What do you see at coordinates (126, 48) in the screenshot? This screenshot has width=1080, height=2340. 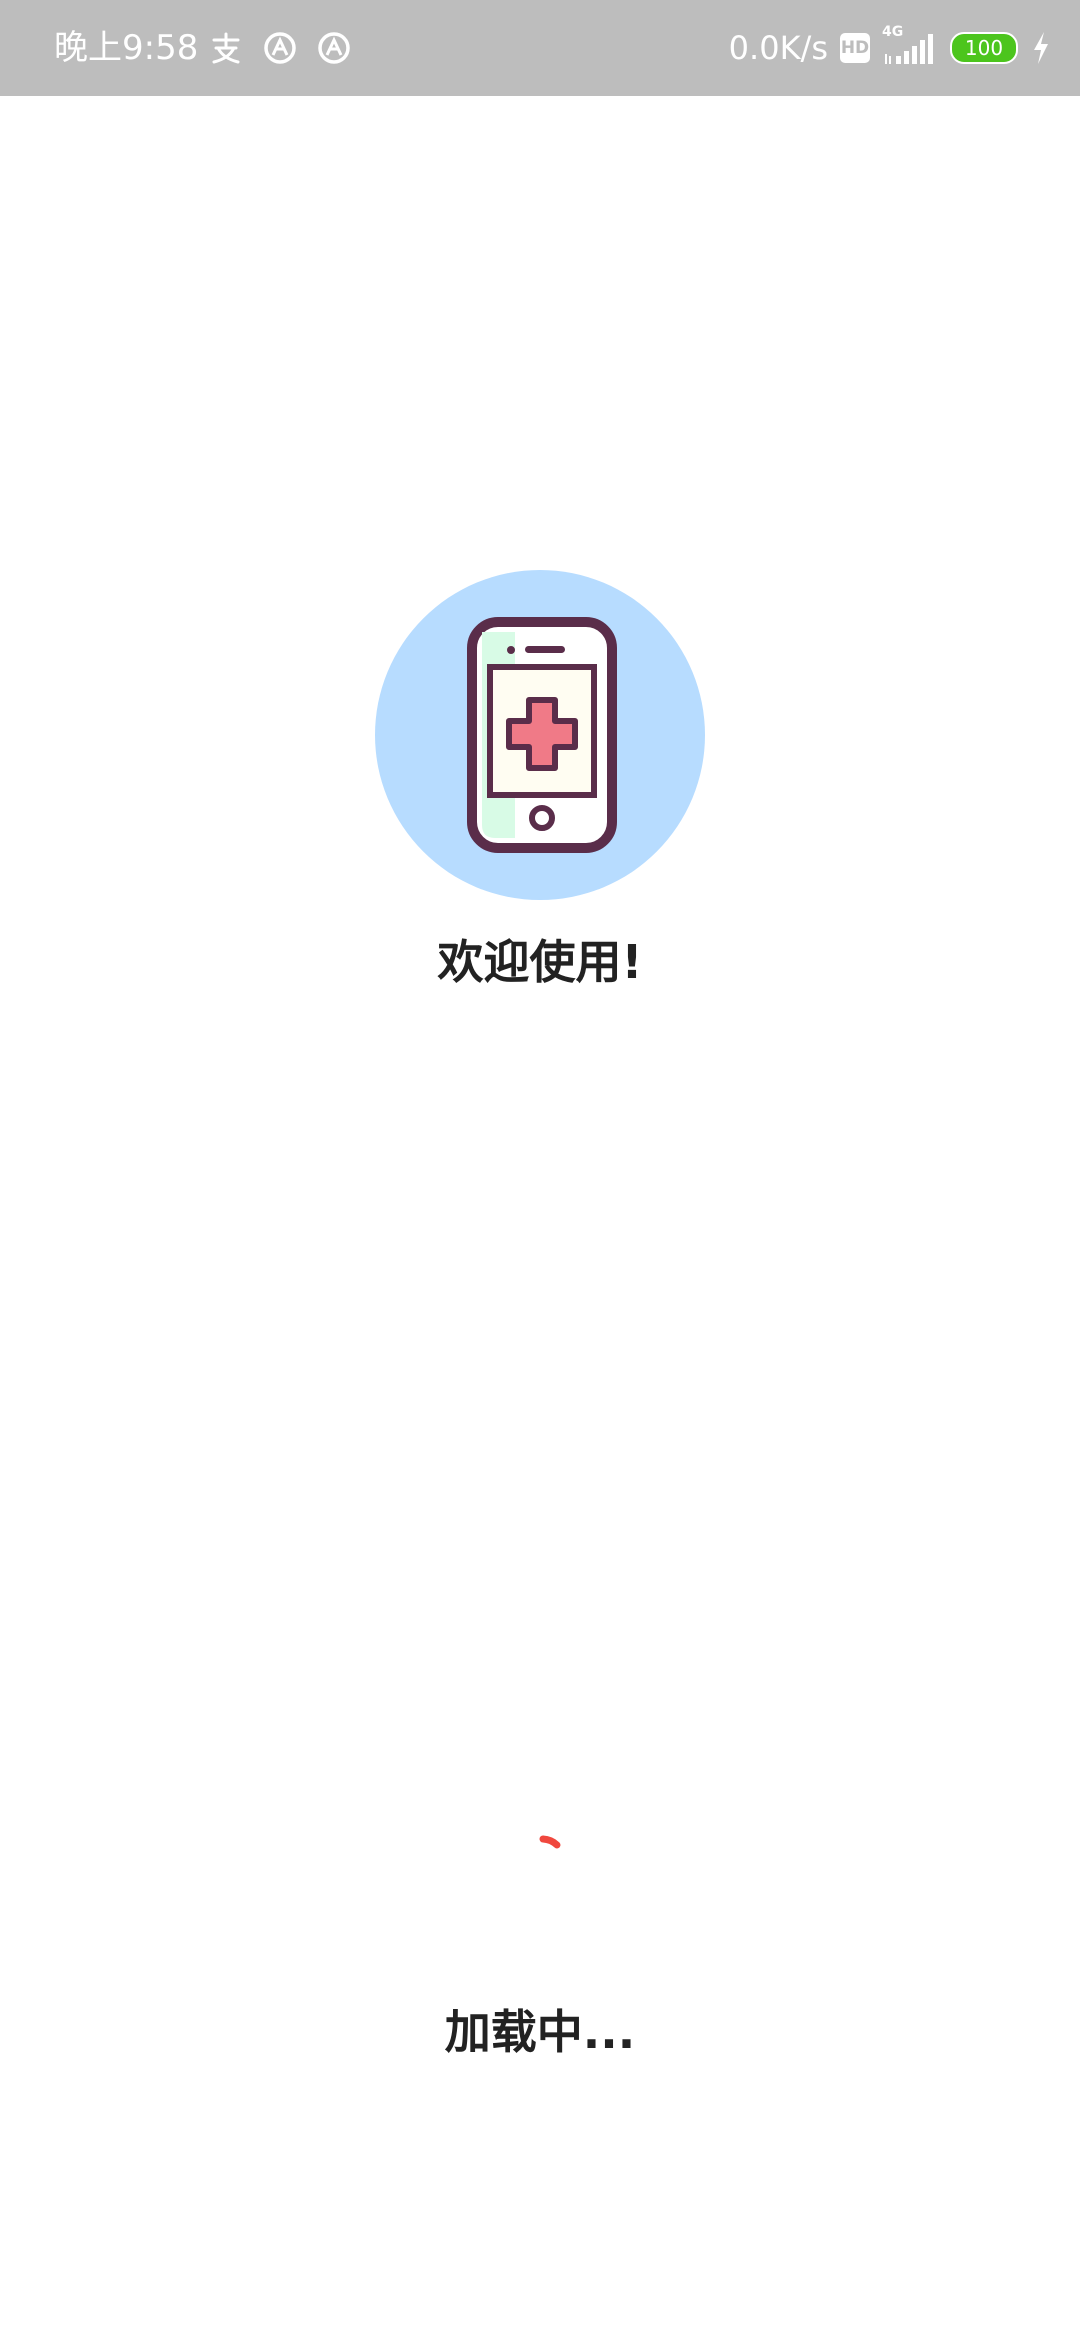 I see `status-time: 晚上9:58` at bounding box center [126, 48].